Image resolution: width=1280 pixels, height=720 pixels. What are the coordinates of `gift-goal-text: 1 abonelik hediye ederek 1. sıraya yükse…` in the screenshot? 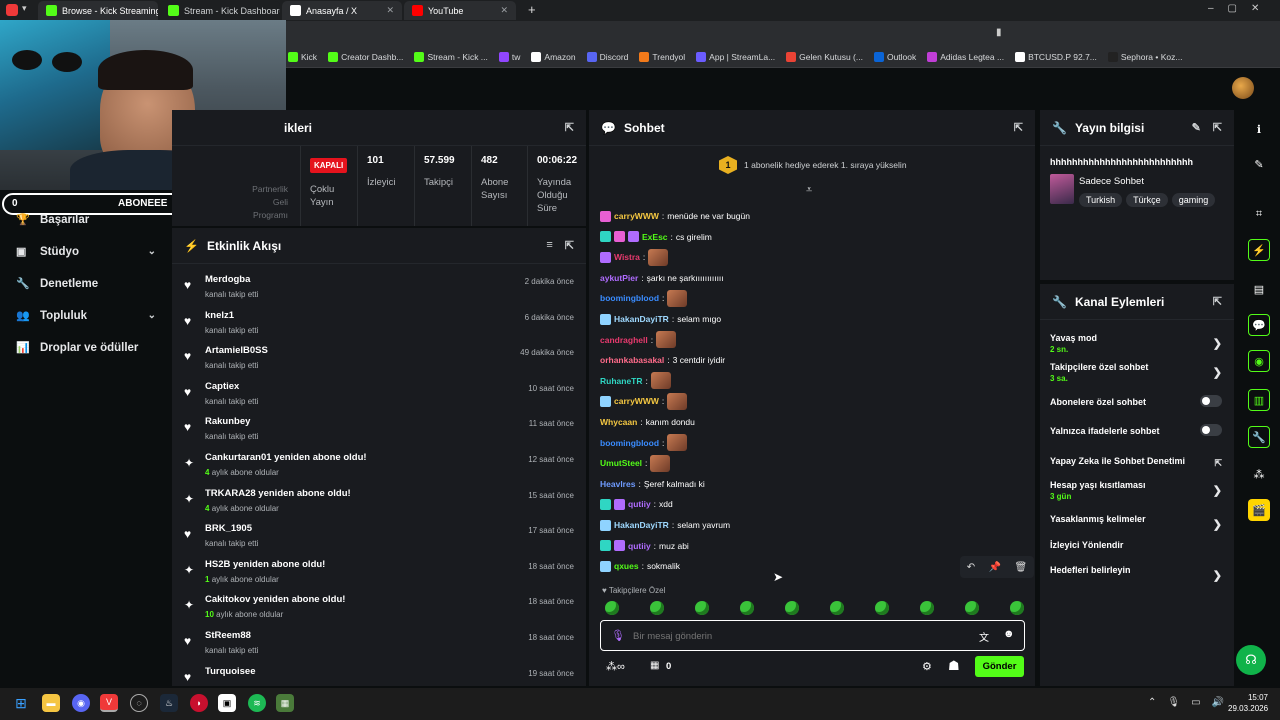 It's located at (825, 165).